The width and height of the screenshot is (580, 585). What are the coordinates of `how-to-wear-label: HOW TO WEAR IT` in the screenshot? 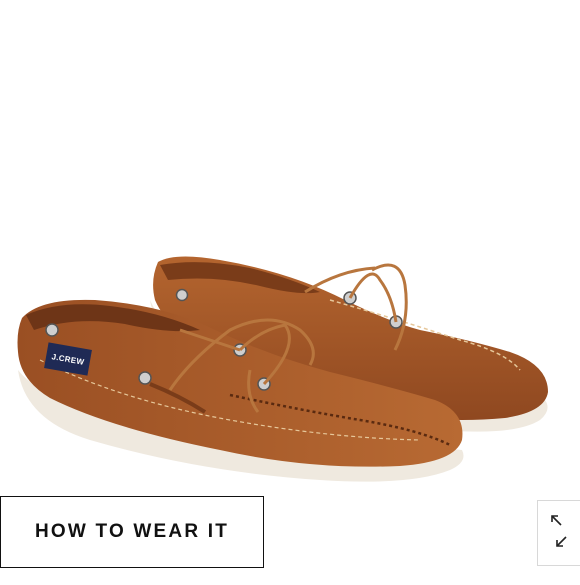 It's located at (132, 531).